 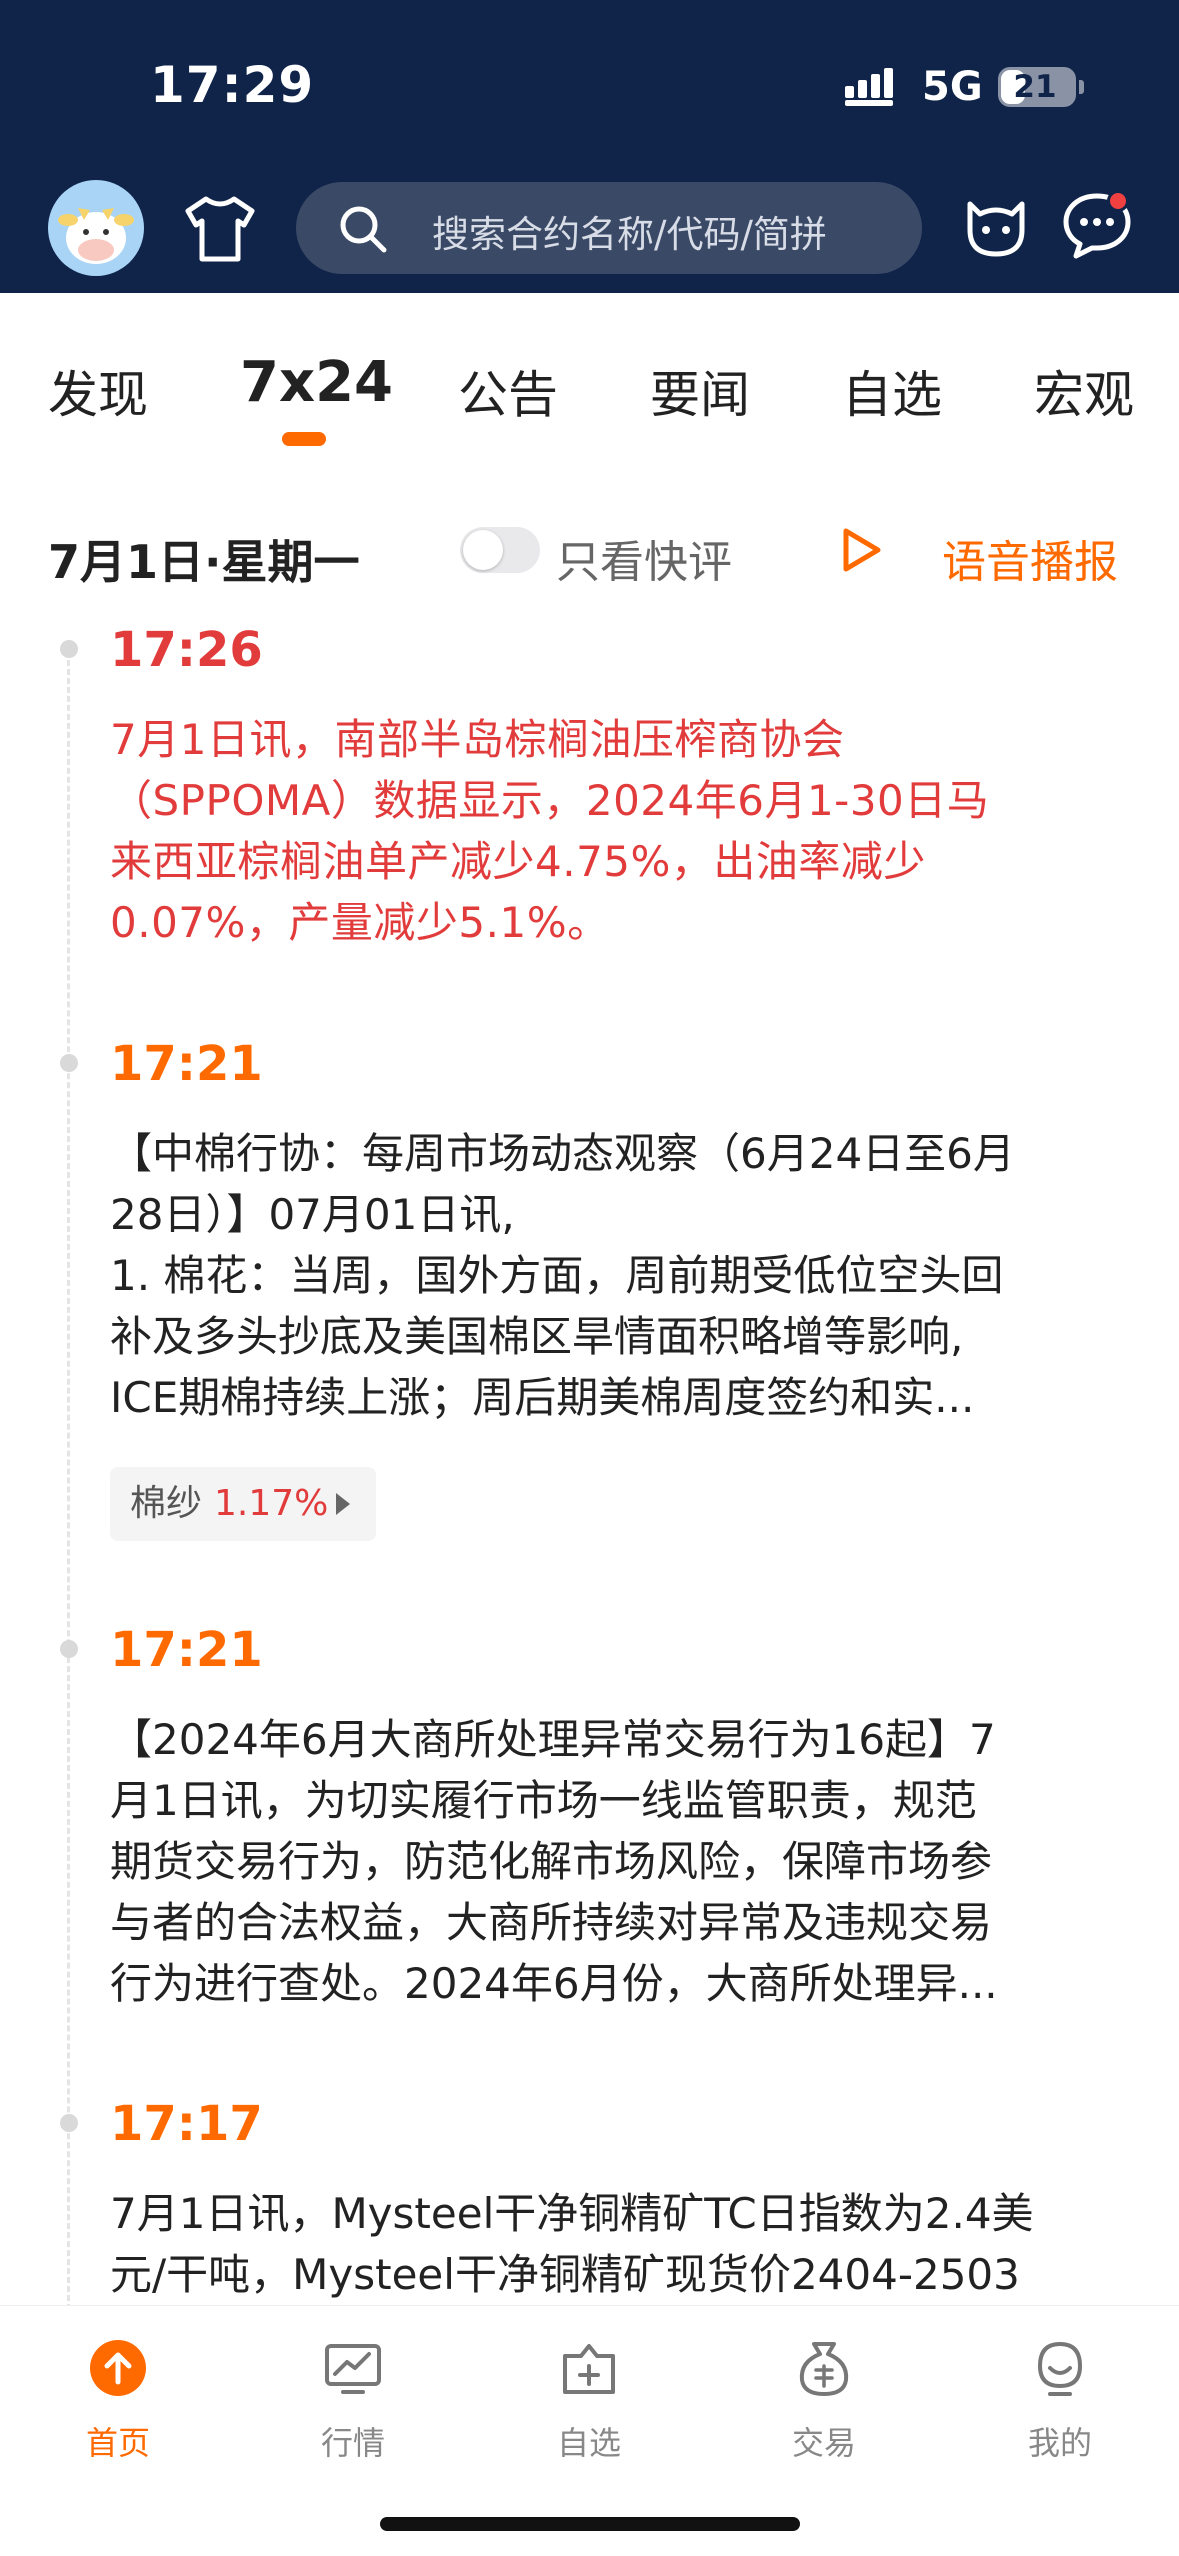 What do you see at coordinates (588, 2443) in the screenshot?
I see `nav-label: 自选` at bounding box center [588, 2443].